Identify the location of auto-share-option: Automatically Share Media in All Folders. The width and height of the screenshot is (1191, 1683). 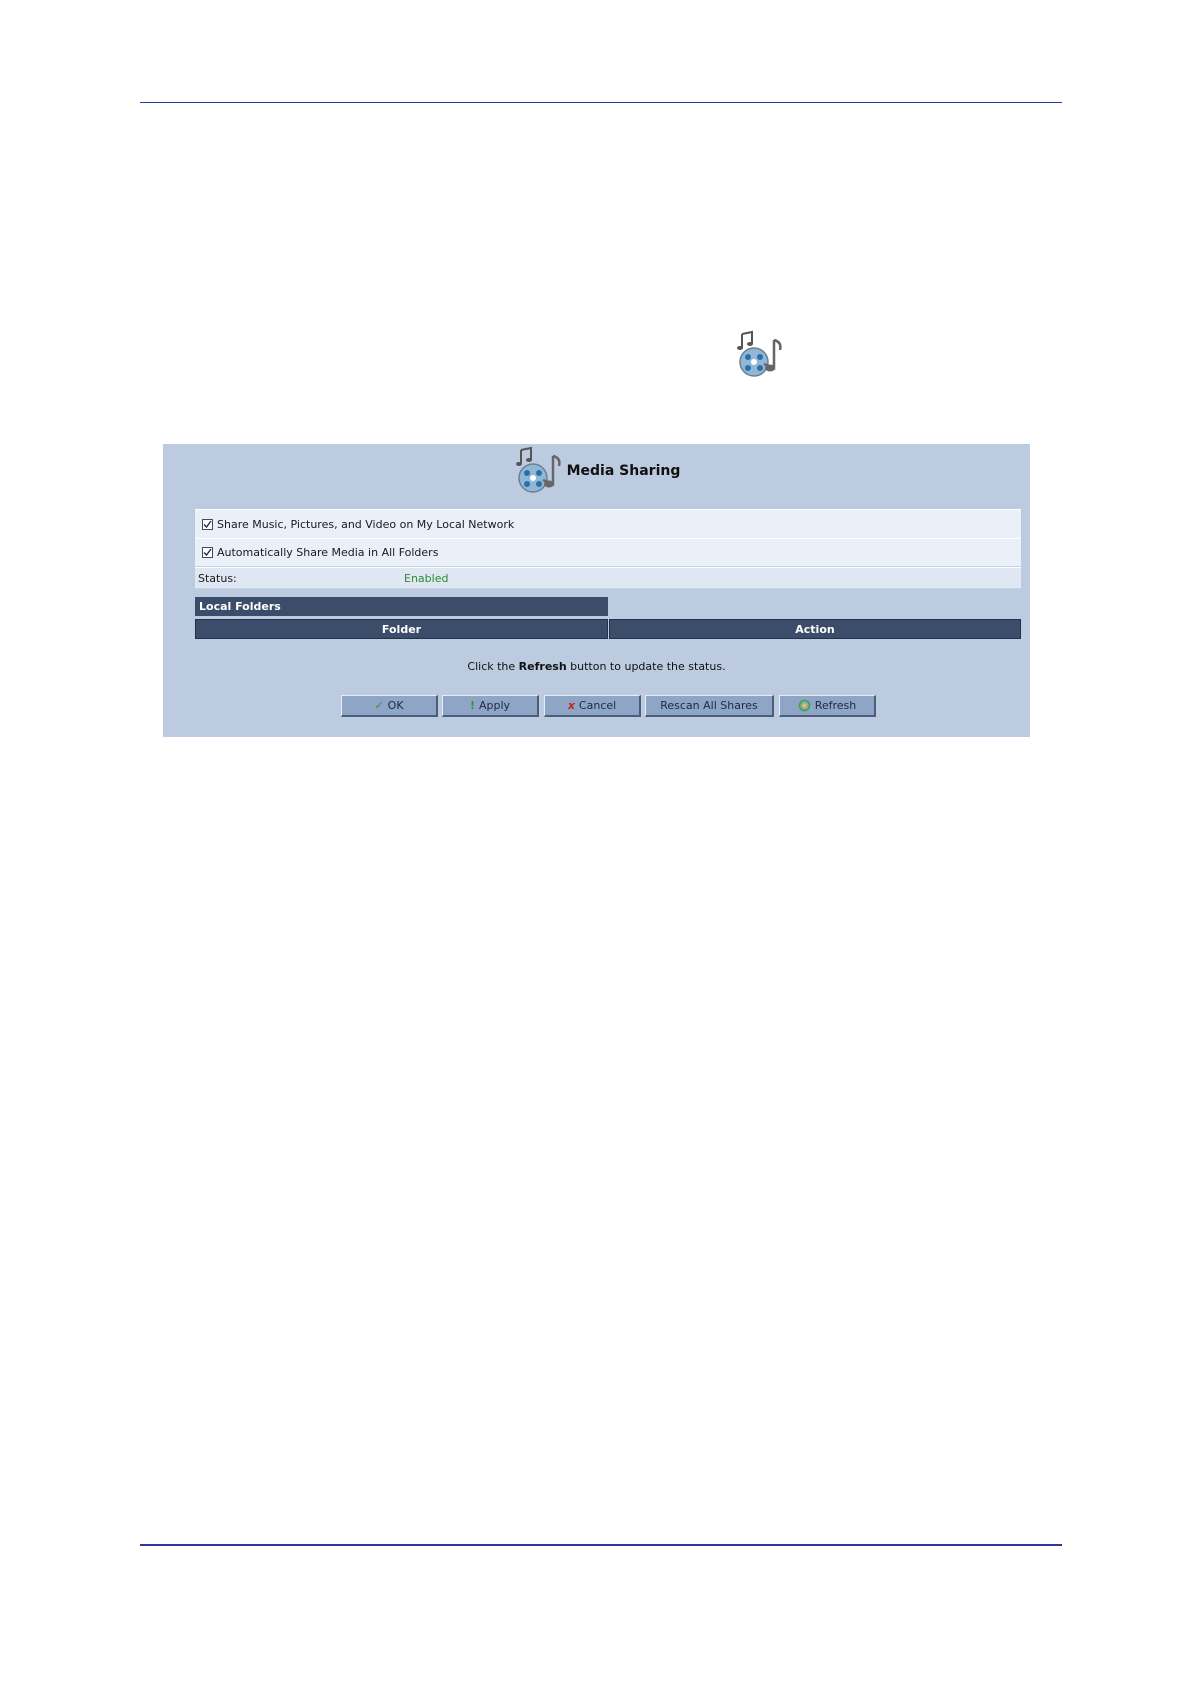
(608, 552).